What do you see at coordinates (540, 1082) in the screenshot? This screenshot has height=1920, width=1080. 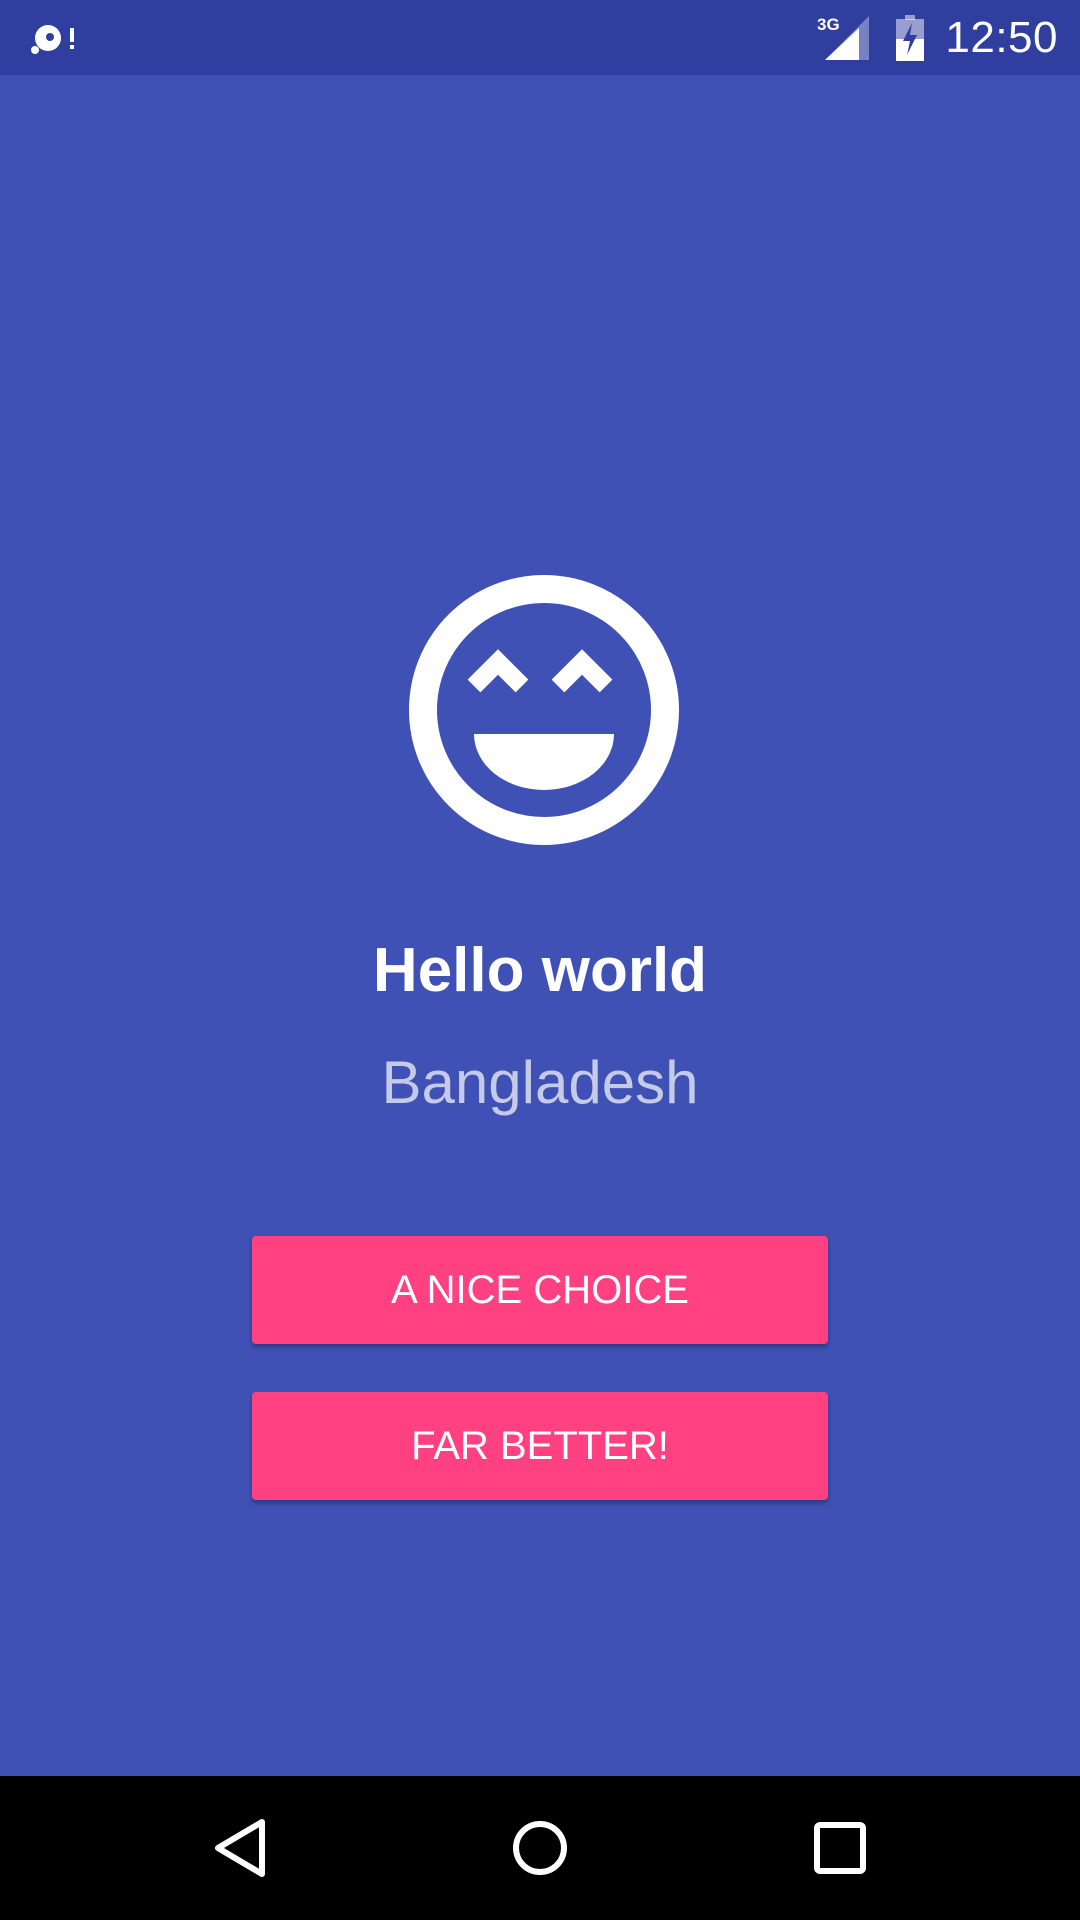 I see `page-subtitle: Bangladesh` at bounding box center [540, 1082].